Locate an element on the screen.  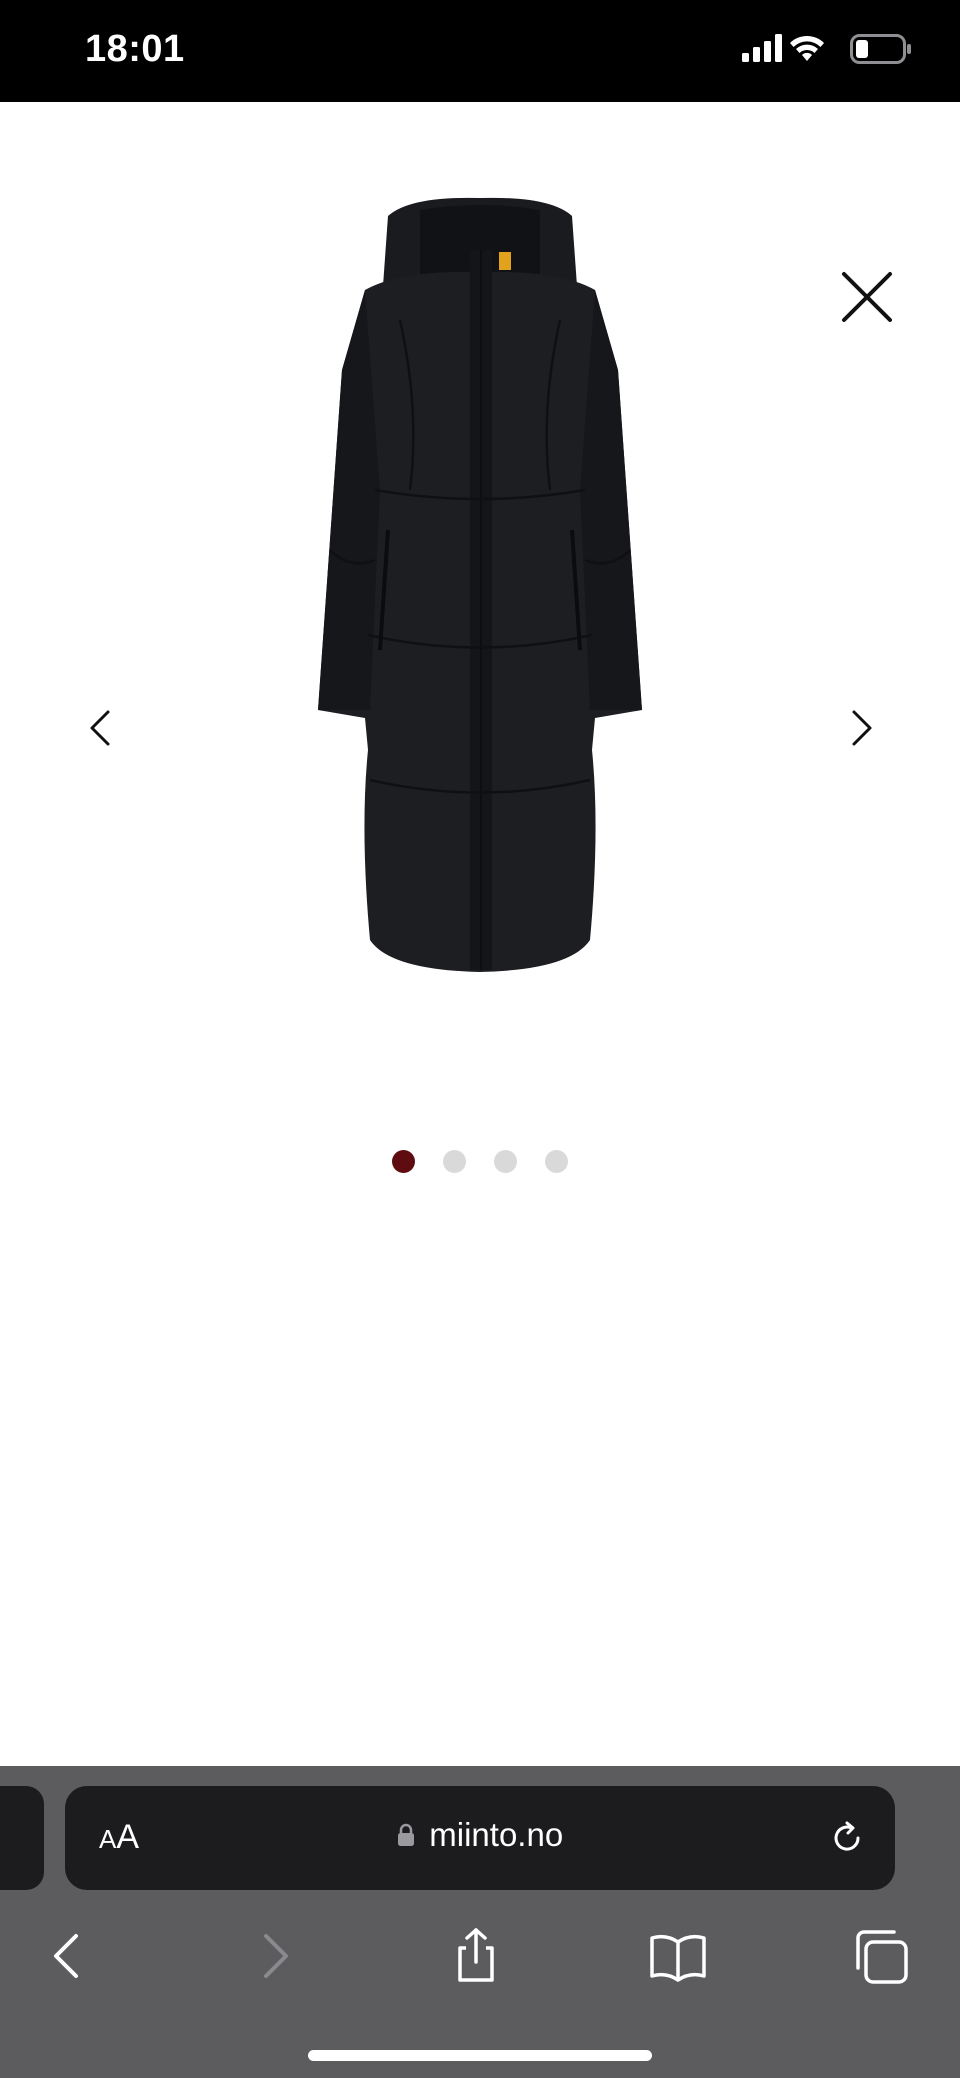
address-bar: AA miinto.no is located at coordinates (480, 1838).